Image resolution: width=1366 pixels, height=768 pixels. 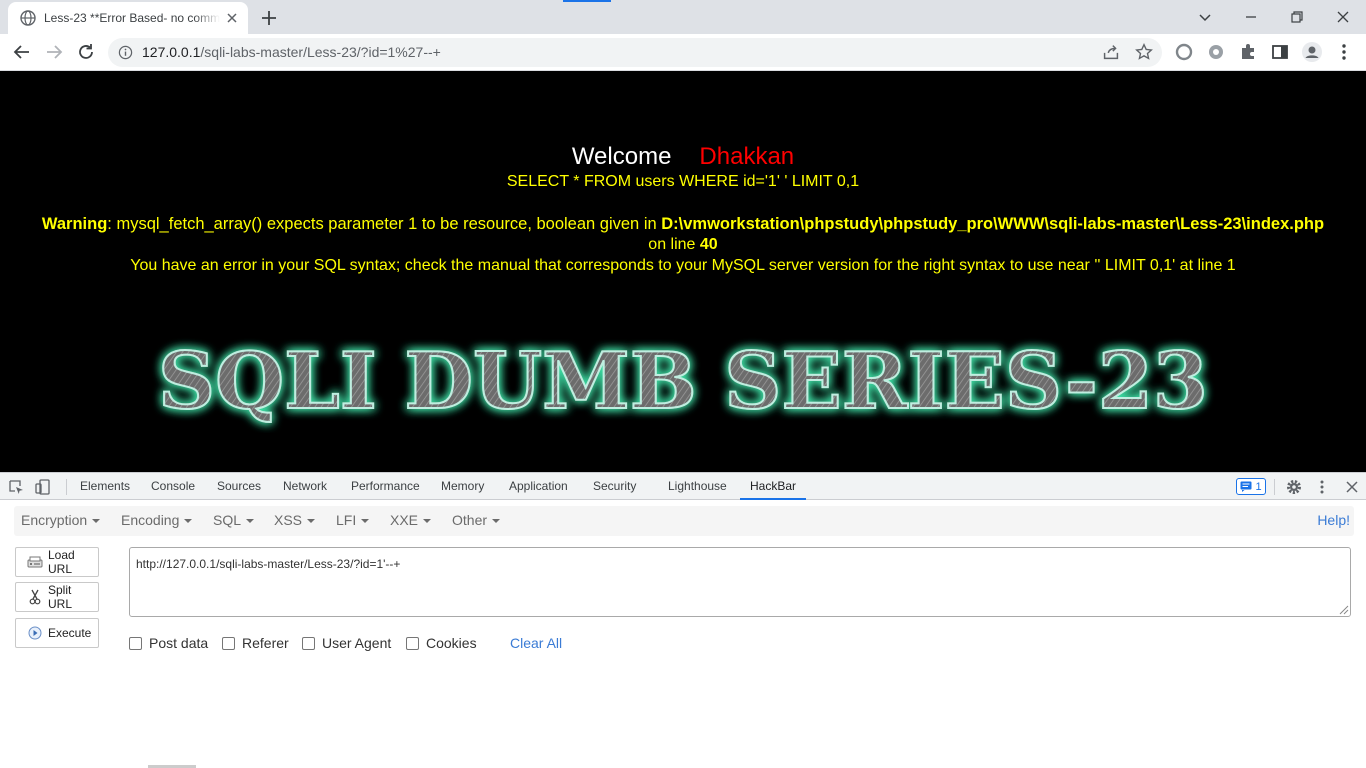 I want to click on cookies-checkbox: Cookies, so click(x=441, y=643).